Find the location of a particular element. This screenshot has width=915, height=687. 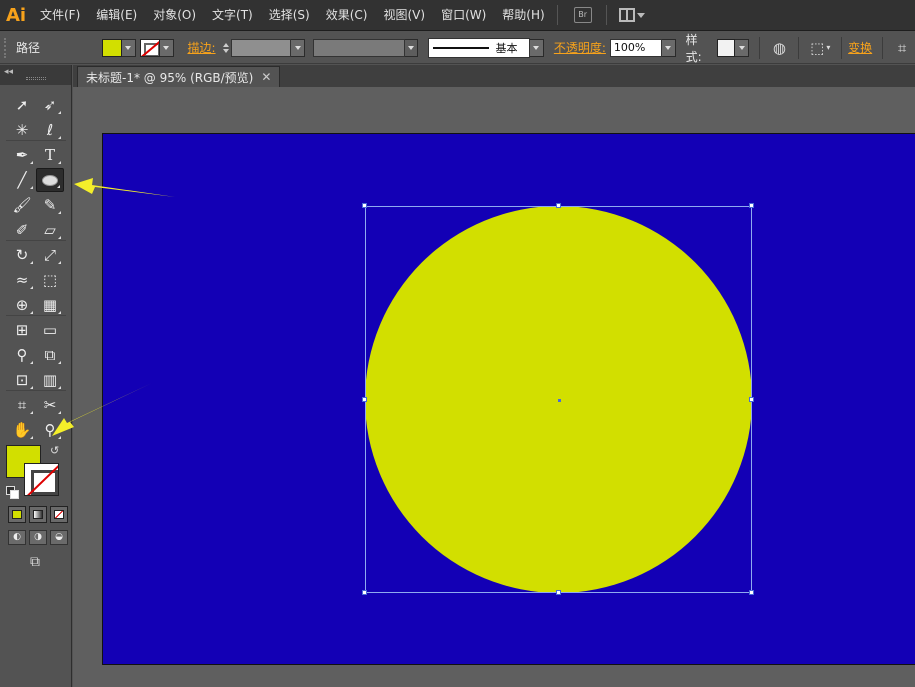

variable-width-dropdown is located at coordinates (411, 47).